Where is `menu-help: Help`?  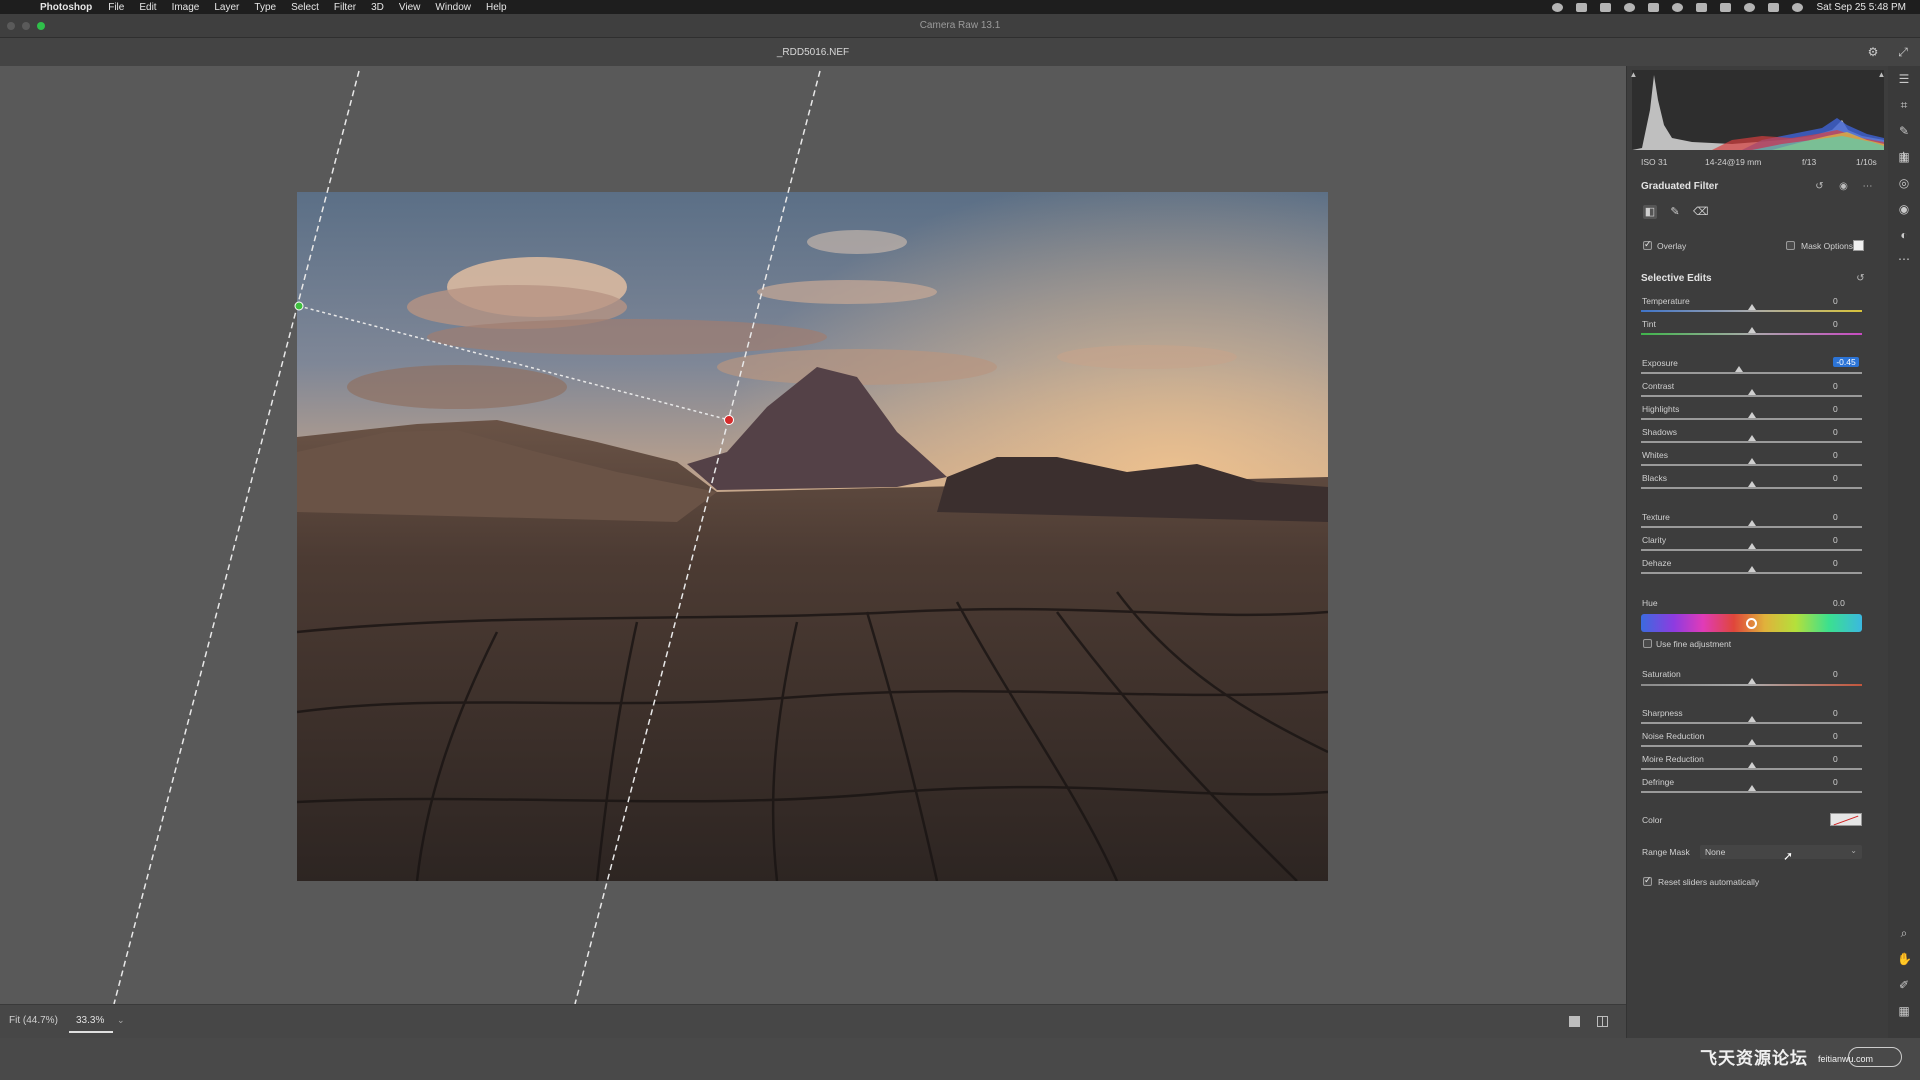
menu-help: Help is located at coordinates (496, 7).